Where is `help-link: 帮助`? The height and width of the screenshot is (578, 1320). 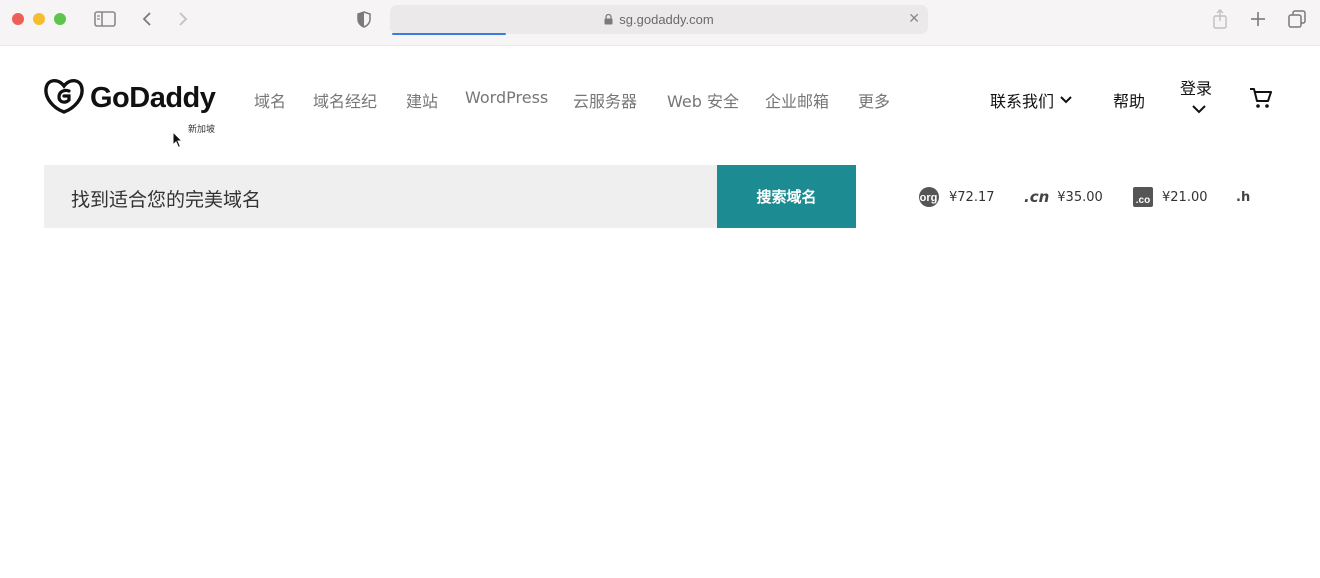
help-link: 帮助 is located at coordinates (1129, 100).